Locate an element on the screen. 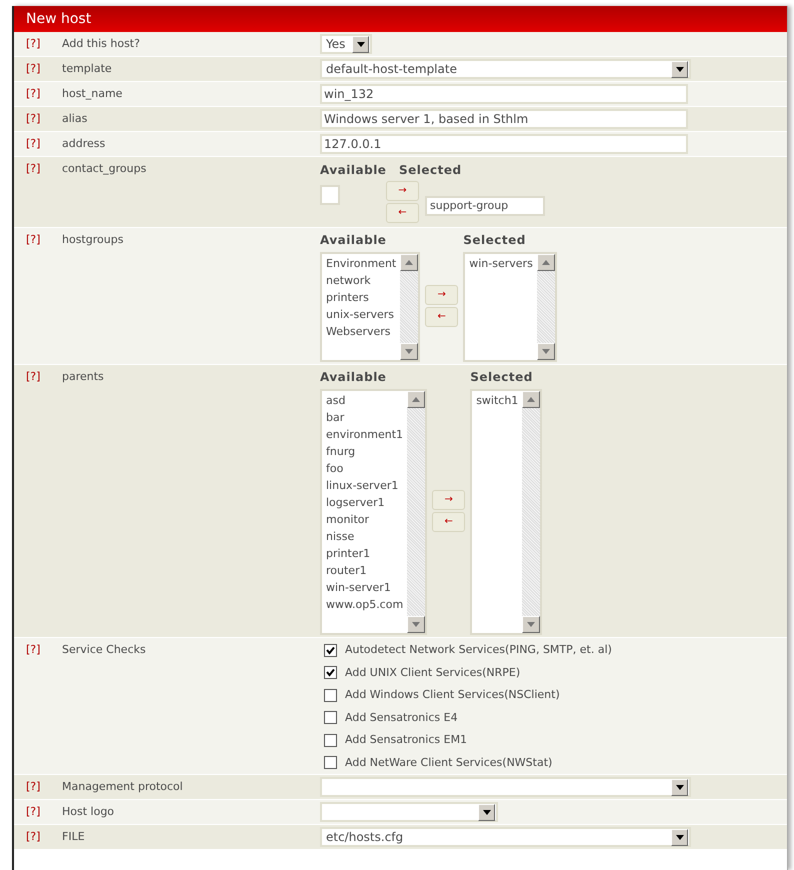  panel-title: New host is located at coordinates (59, 19).